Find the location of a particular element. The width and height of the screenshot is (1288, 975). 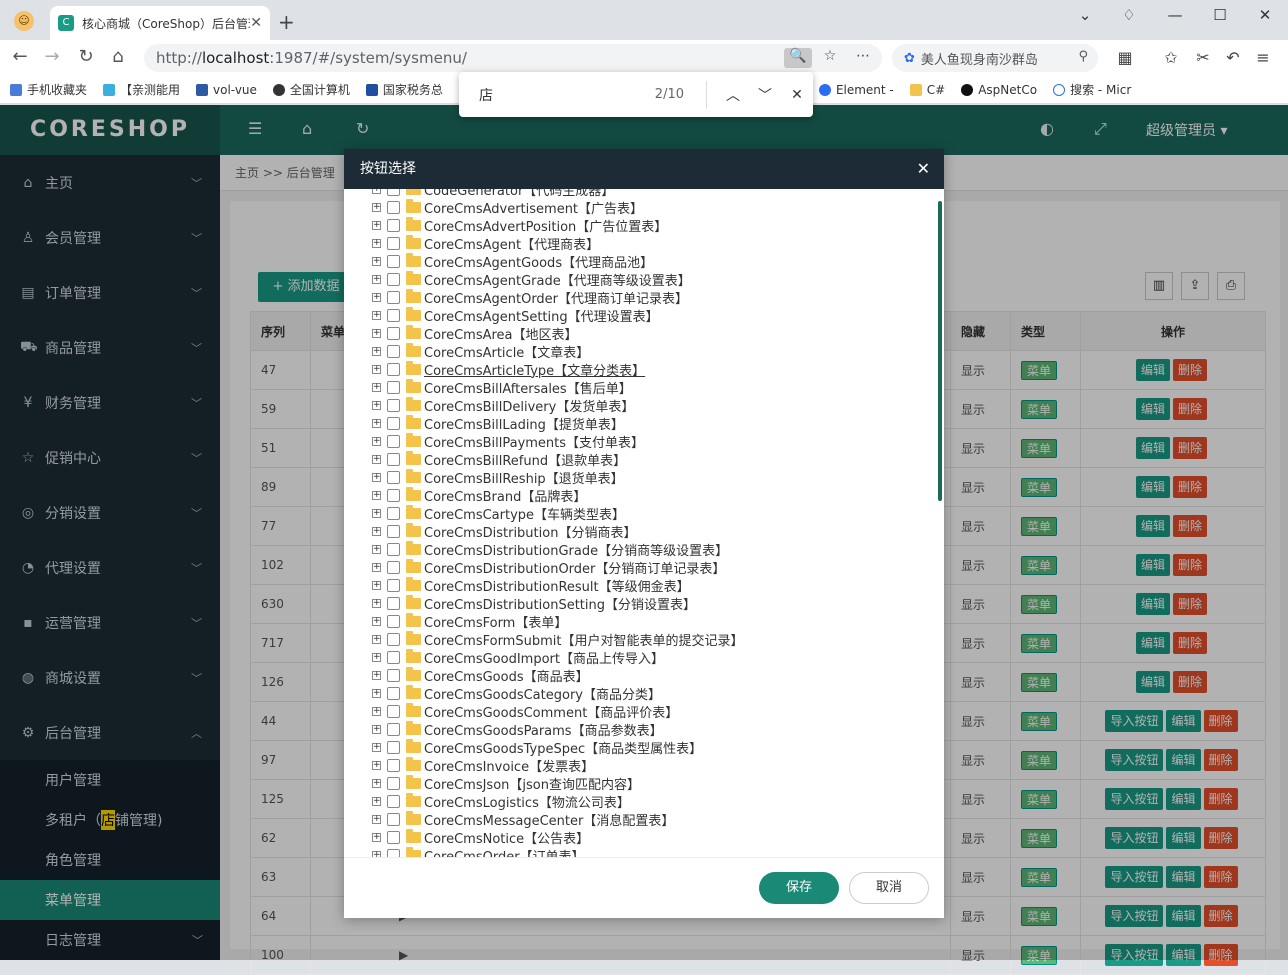

tree-node: + CoreCmsArea【地区表】 is located at coordinates (475, 333).